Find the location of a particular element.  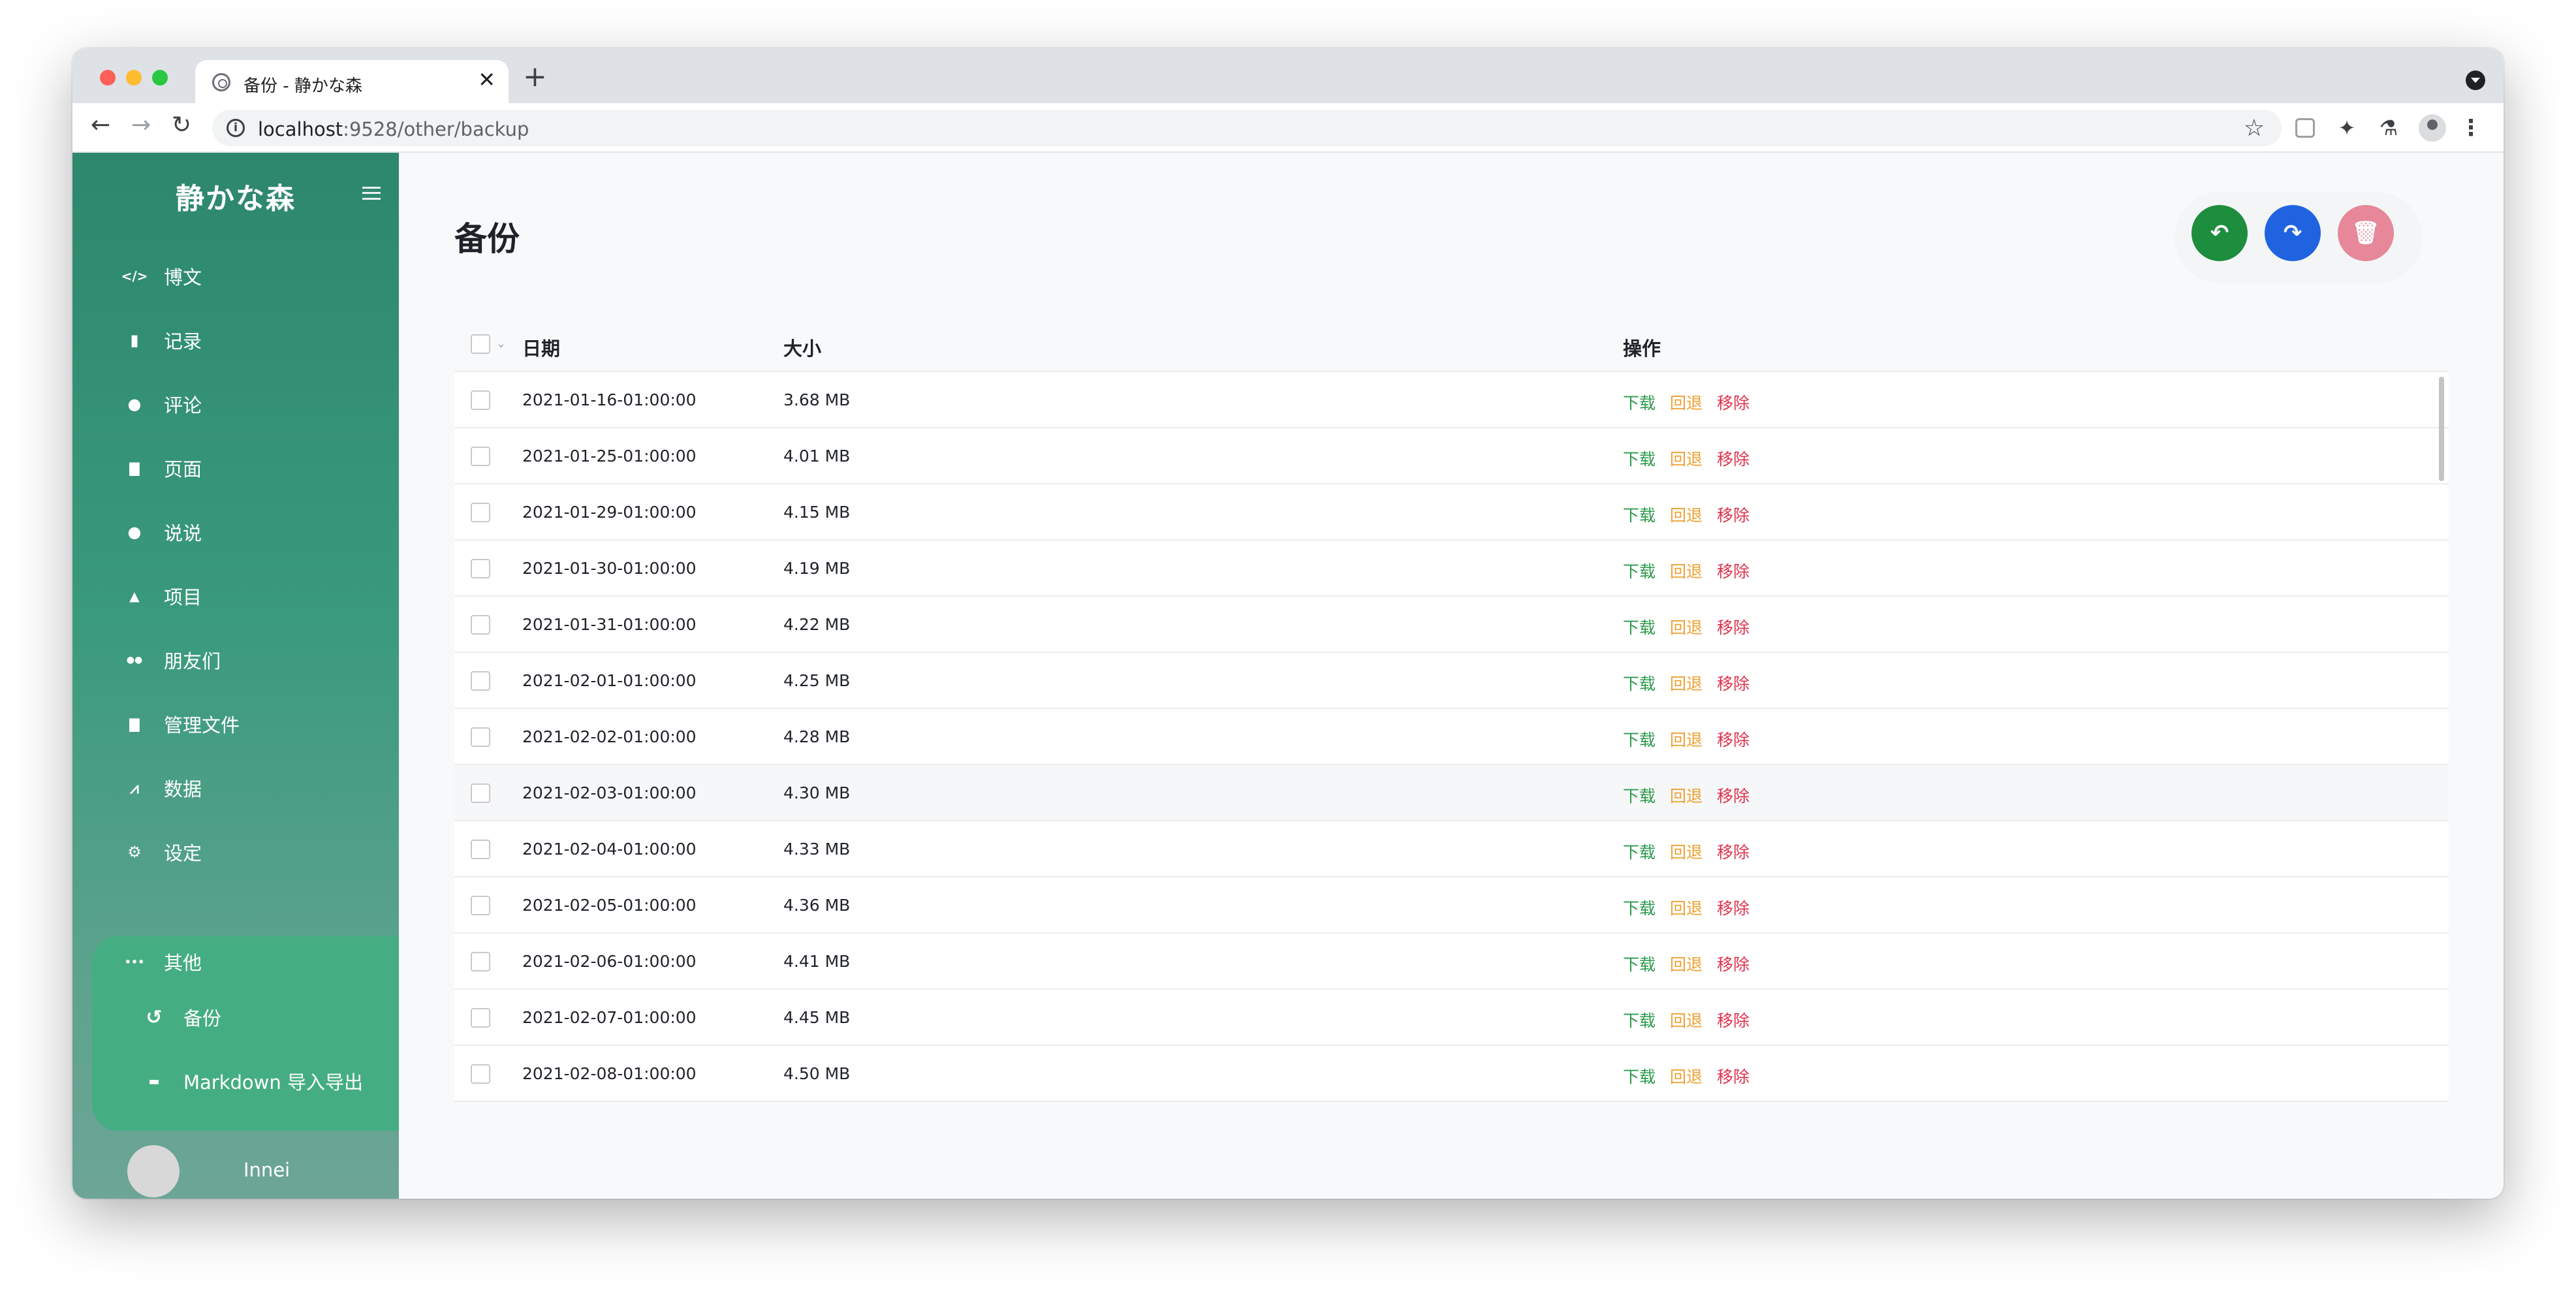

sidebar-item-settings: ⚙ 设定 is located at coordinates (249, 852).